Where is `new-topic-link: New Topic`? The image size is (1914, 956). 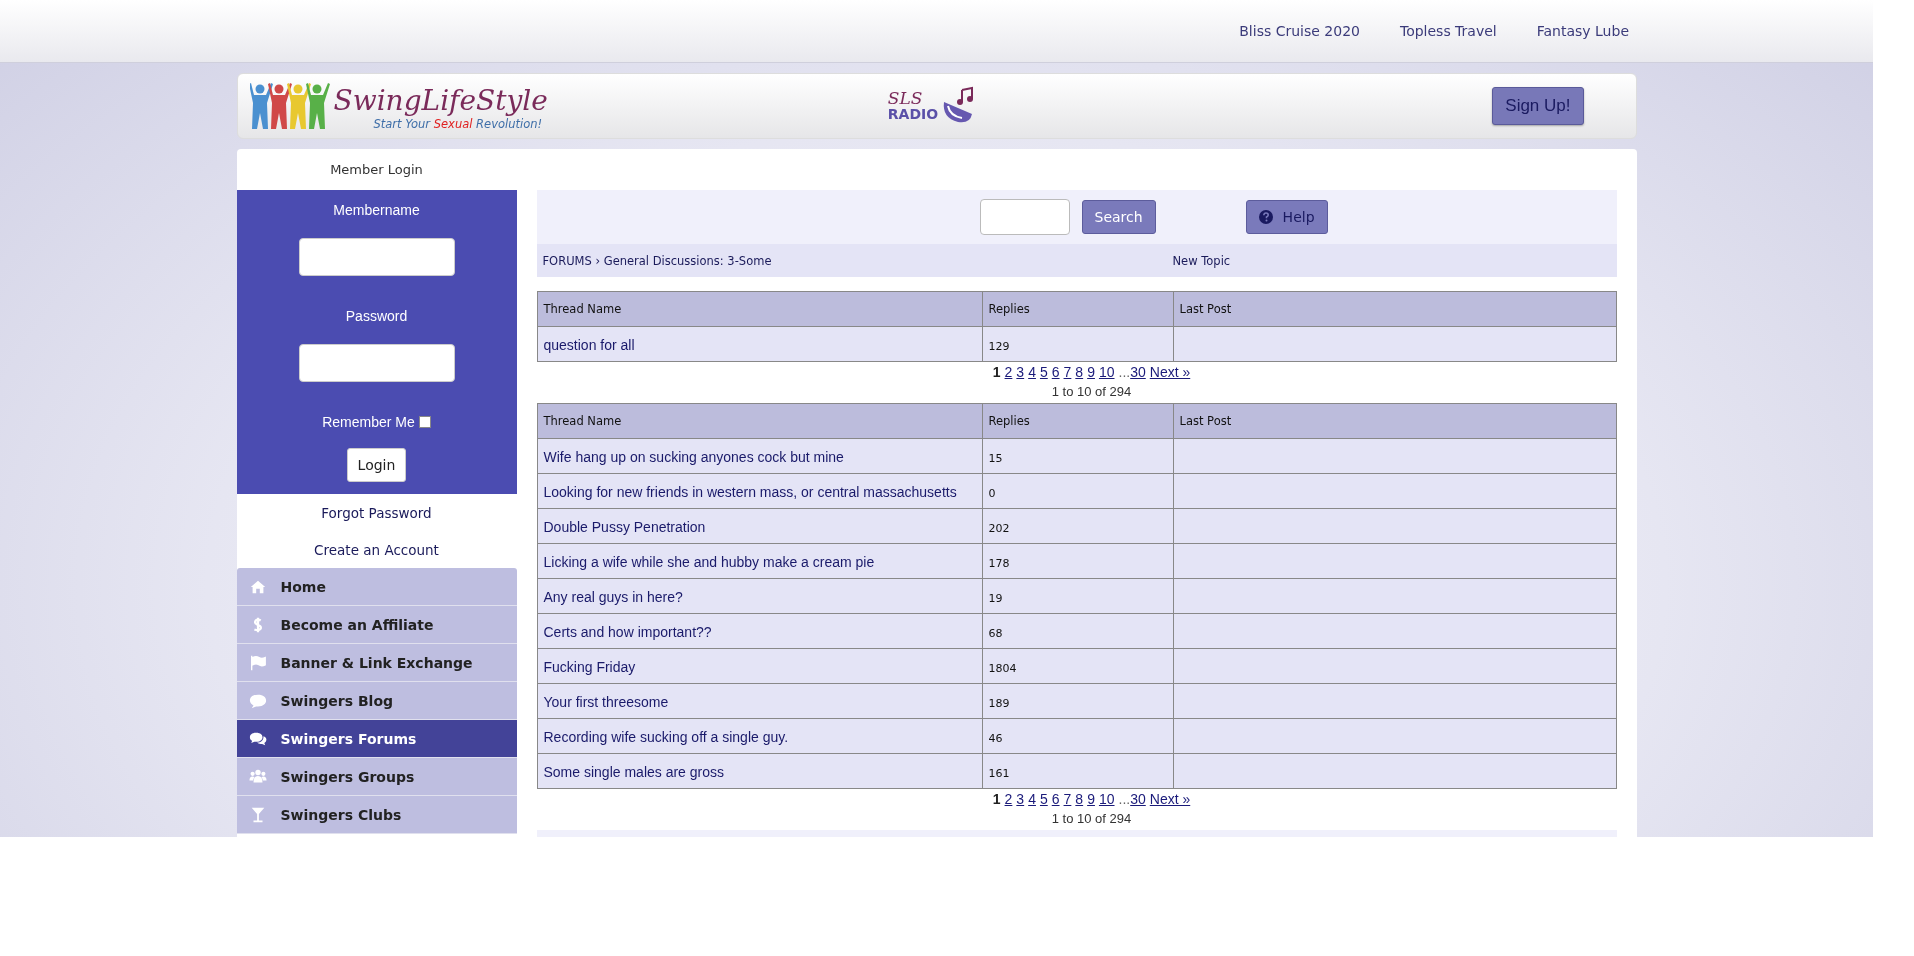
new-topic-link: New Topic is located at coordinates (1201, 260).